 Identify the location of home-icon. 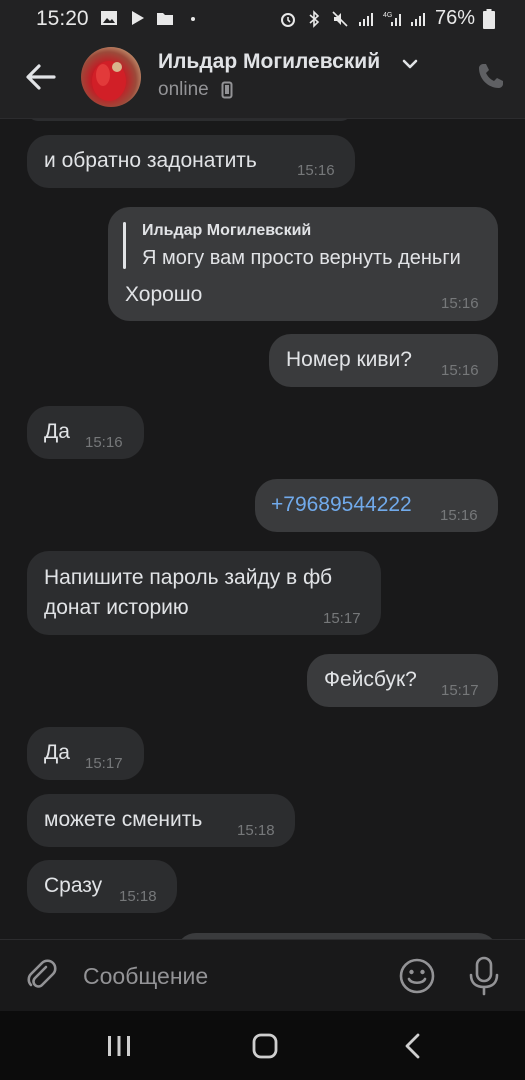
(265, 1046).